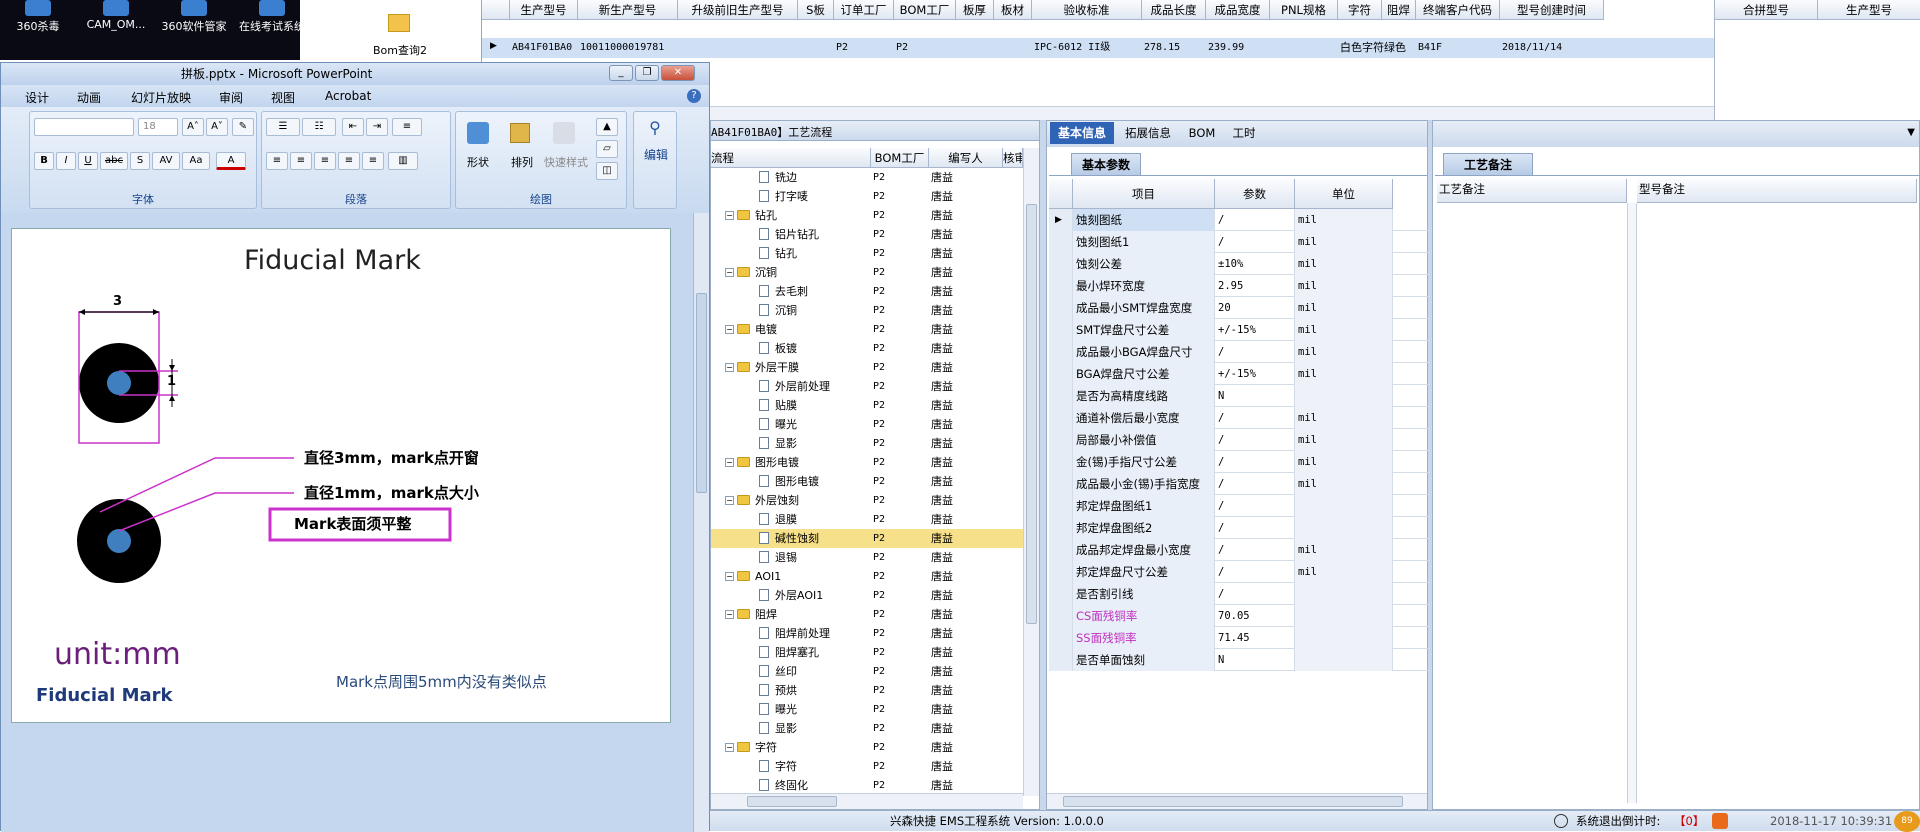  I want to click on ribbon-tab: 视图, so click(283, 97).